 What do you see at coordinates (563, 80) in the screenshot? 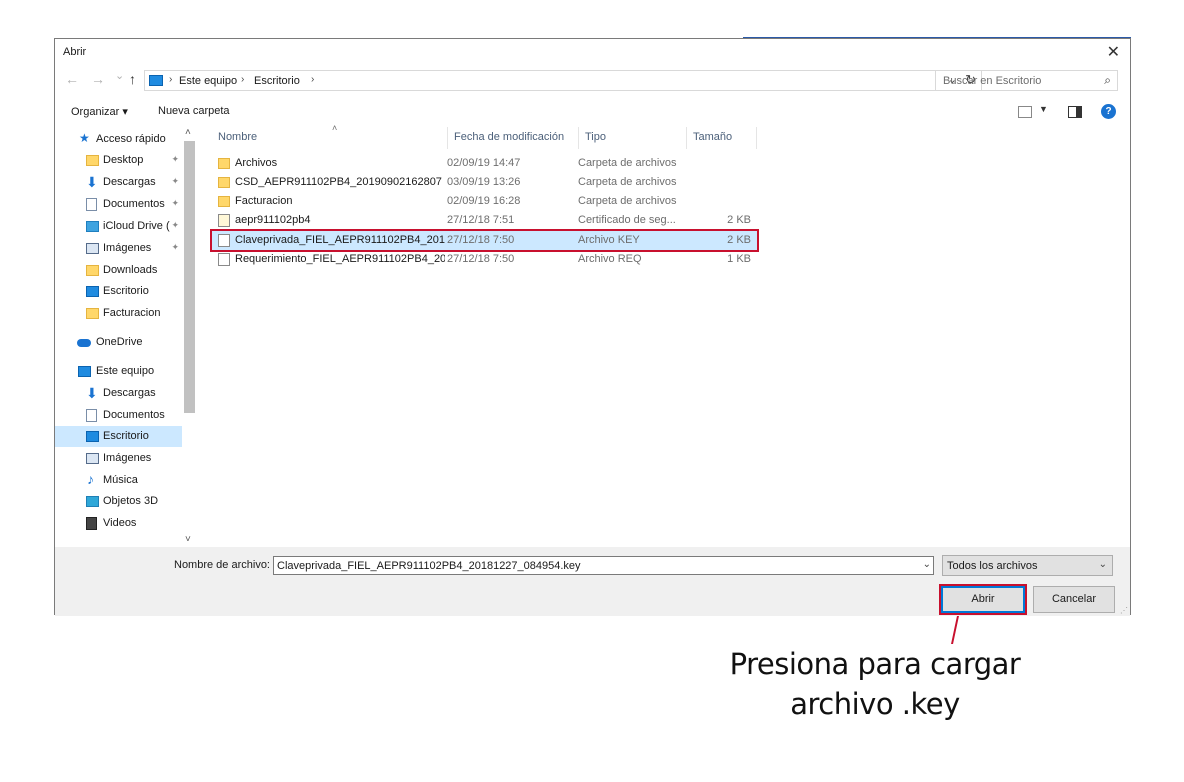
I see `address-bar: › Este equipo › Escritorio › ⌄ ↻` at bounding box center [563, 80].